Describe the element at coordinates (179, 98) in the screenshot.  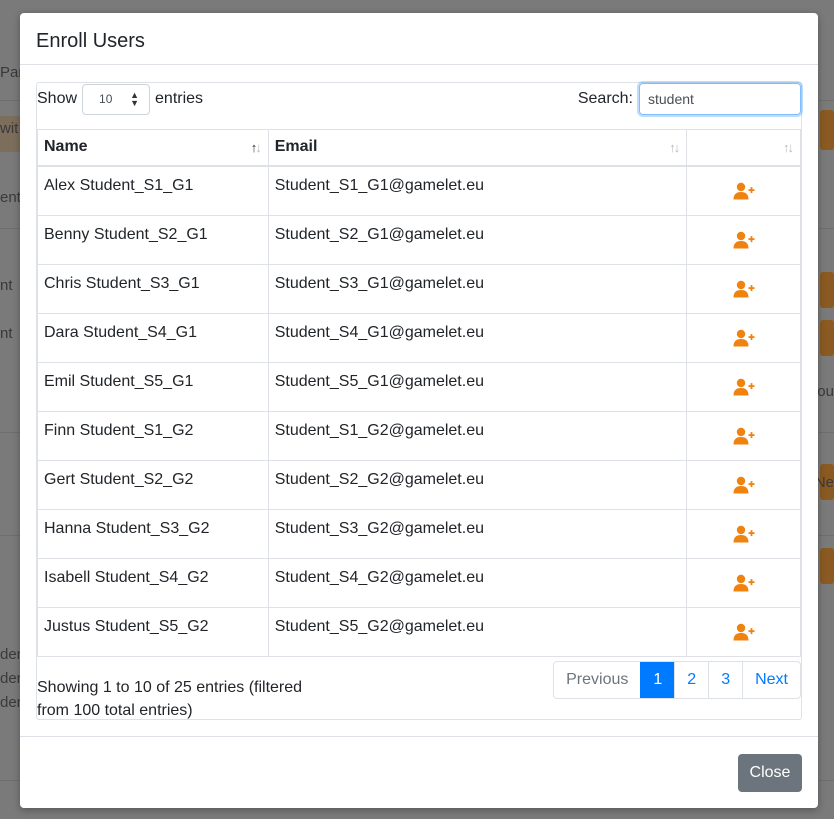
I see `entries-label: entries` at that location.